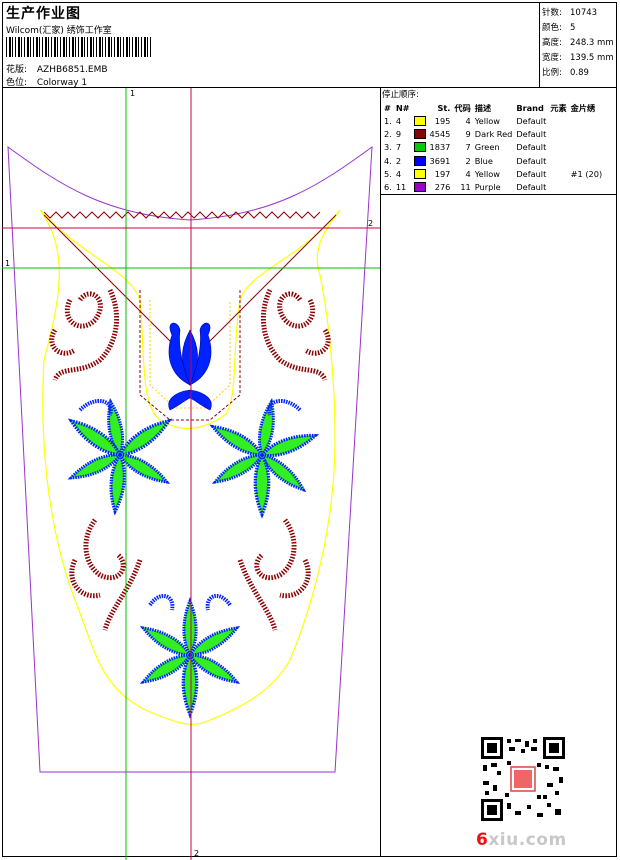  I want to click on center-blue-motif, so click(190, 366).